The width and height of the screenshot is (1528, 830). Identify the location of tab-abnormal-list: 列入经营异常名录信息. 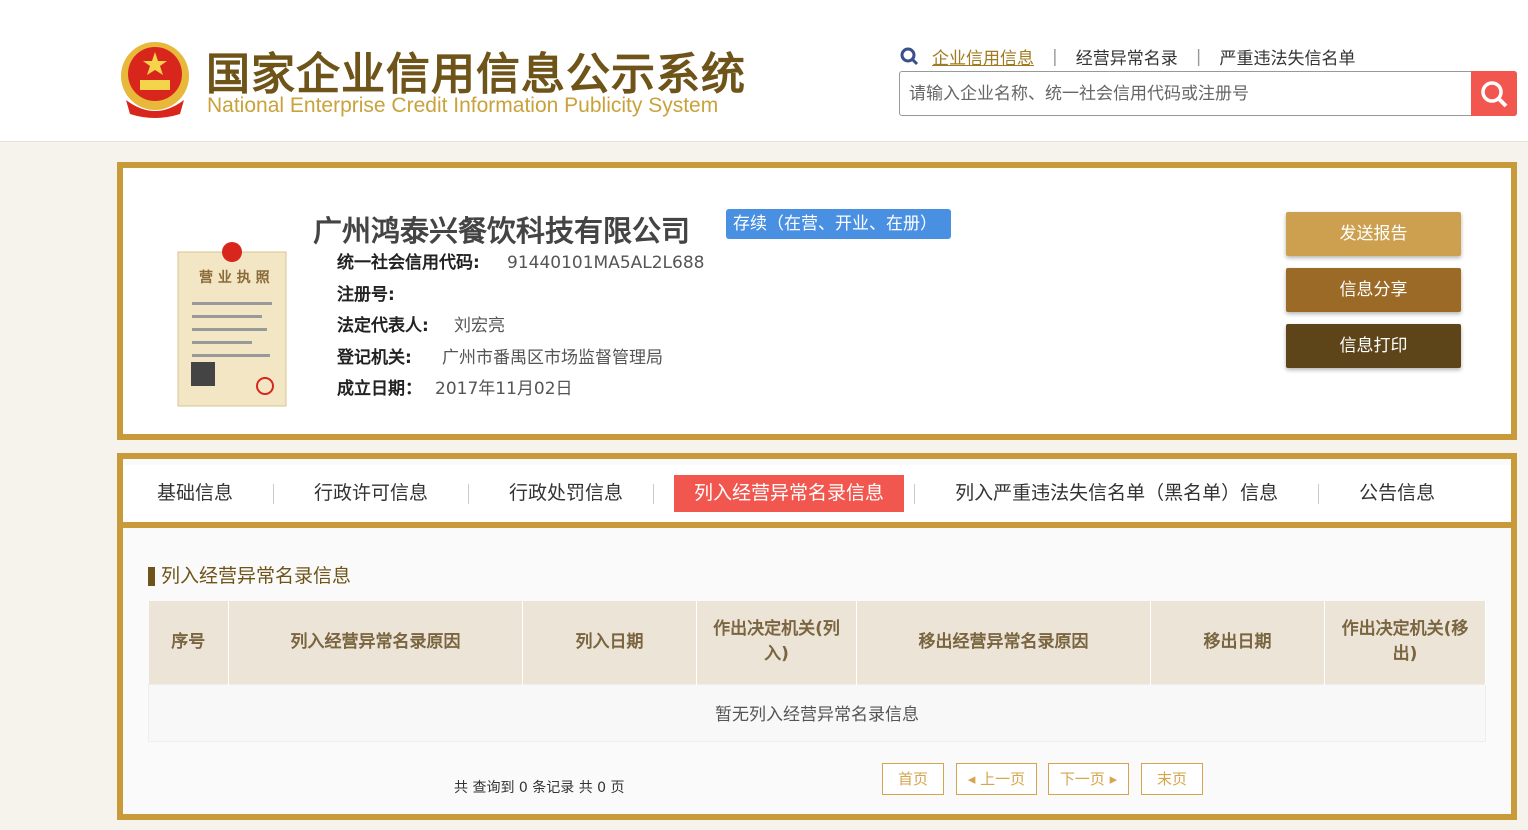
(789, 493).